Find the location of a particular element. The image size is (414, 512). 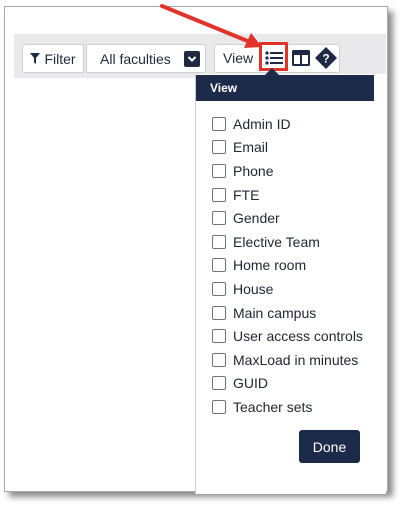

table-layout-icon is located at coordinates (301, 58).